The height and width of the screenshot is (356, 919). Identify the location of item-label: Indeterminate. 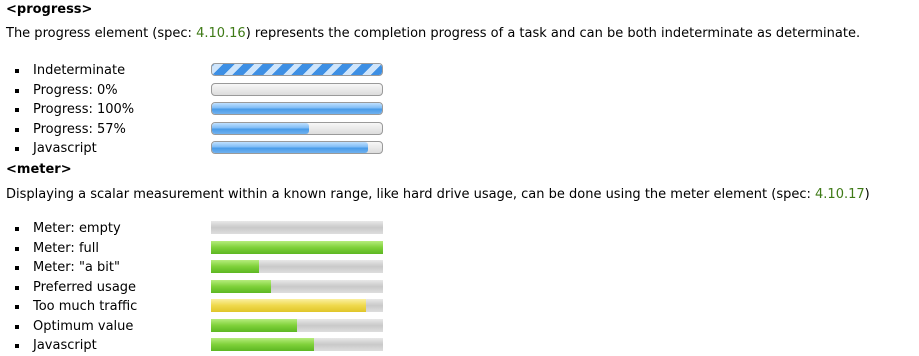
(79, 70).